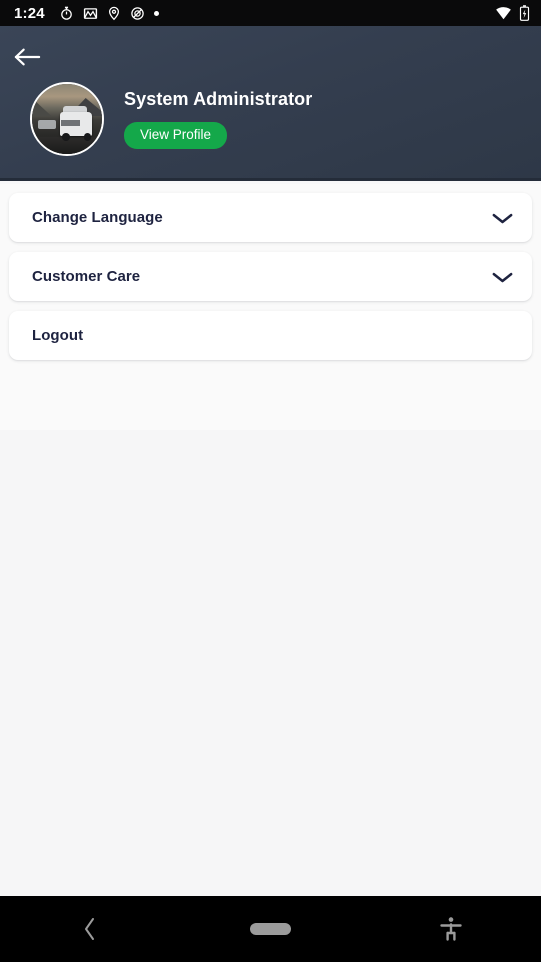 The height and width of the screenshot is (962, 541). Describe the element at coordinates (42, 109) in the screenshot. I see `avatar-hill-left` at that location.